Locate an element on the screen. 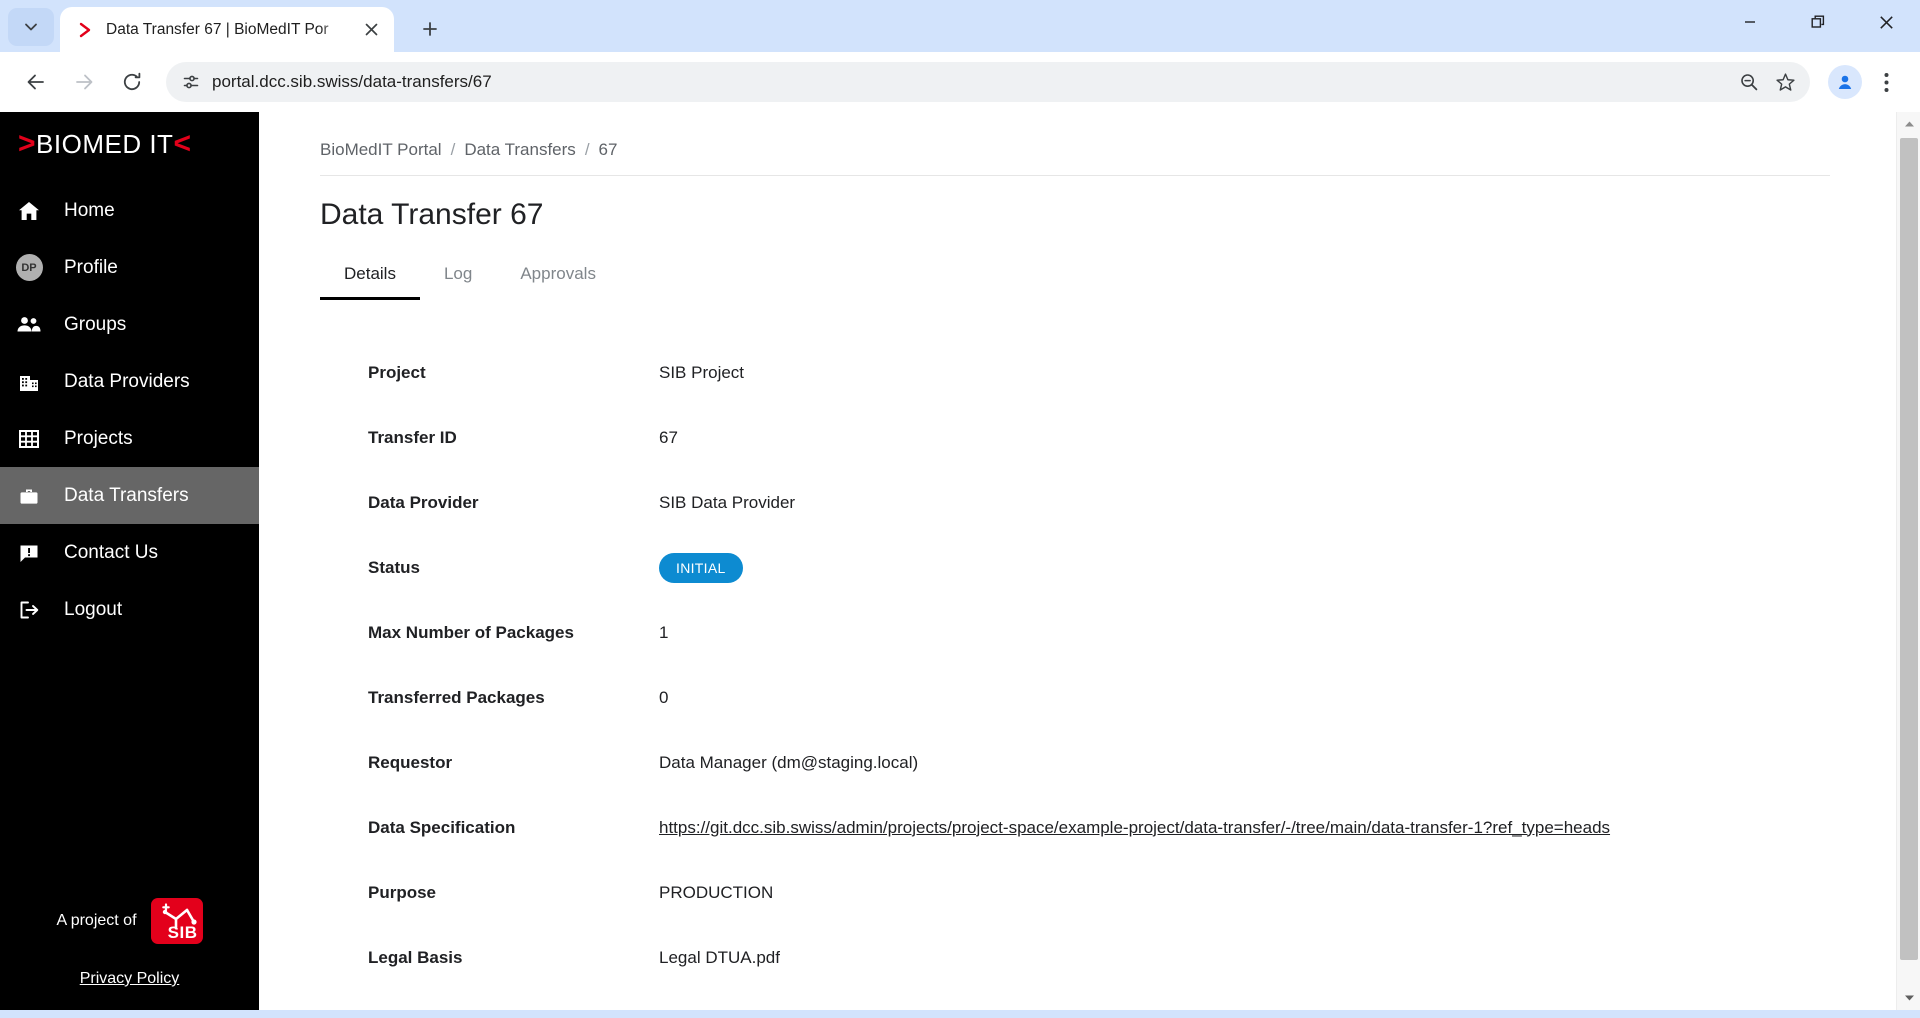 This screenshot has height=1018, width=1920. browser-toolbar: portal.dcc.sib.swiss/data-transfers/67 is located at coordinates (960, 82).